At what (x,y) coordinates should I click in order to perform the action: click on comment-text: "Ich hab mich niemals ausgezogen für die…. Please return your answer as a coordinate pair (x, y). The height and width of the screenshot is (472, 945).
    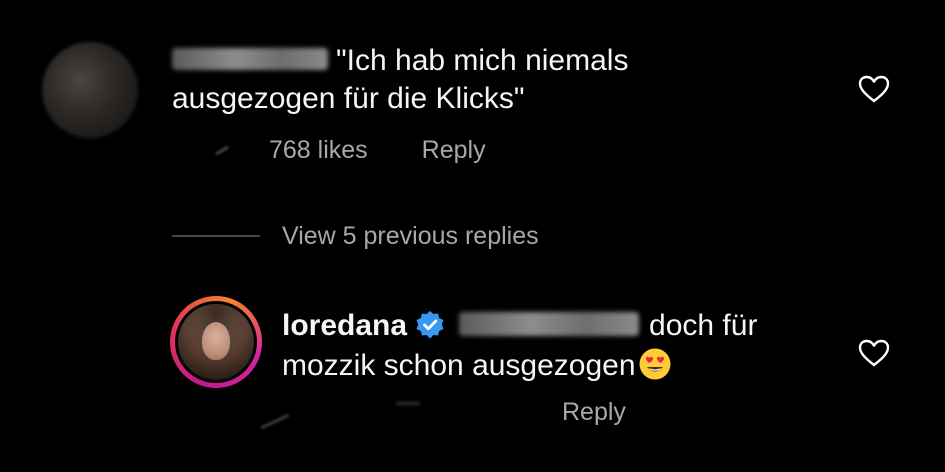
    Looking at the image, I should click on (482, 80).